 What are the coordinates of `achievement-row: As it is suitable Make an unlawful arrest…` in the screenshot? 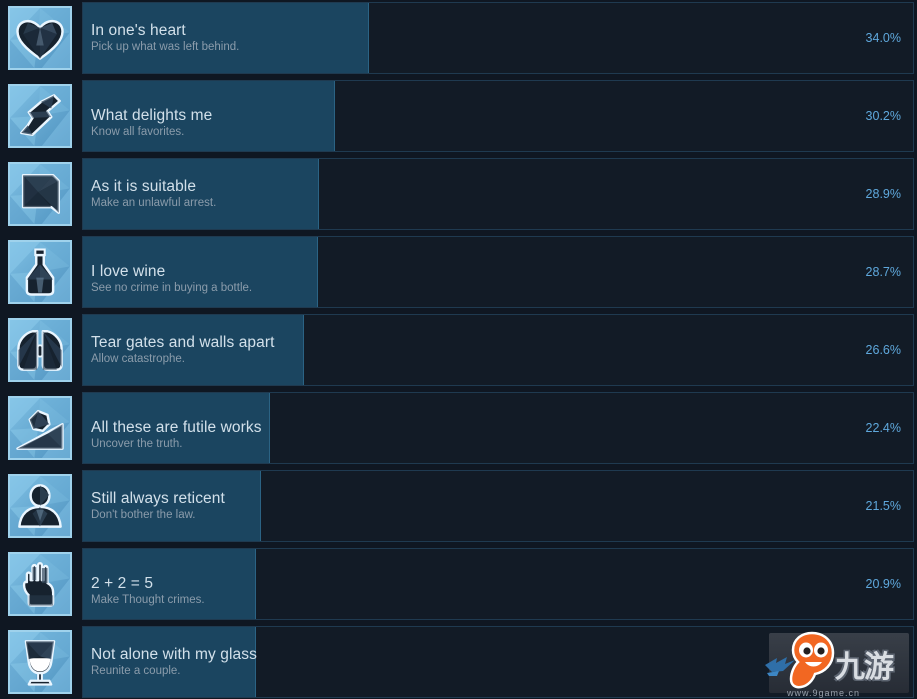 It's located at (459, 194).